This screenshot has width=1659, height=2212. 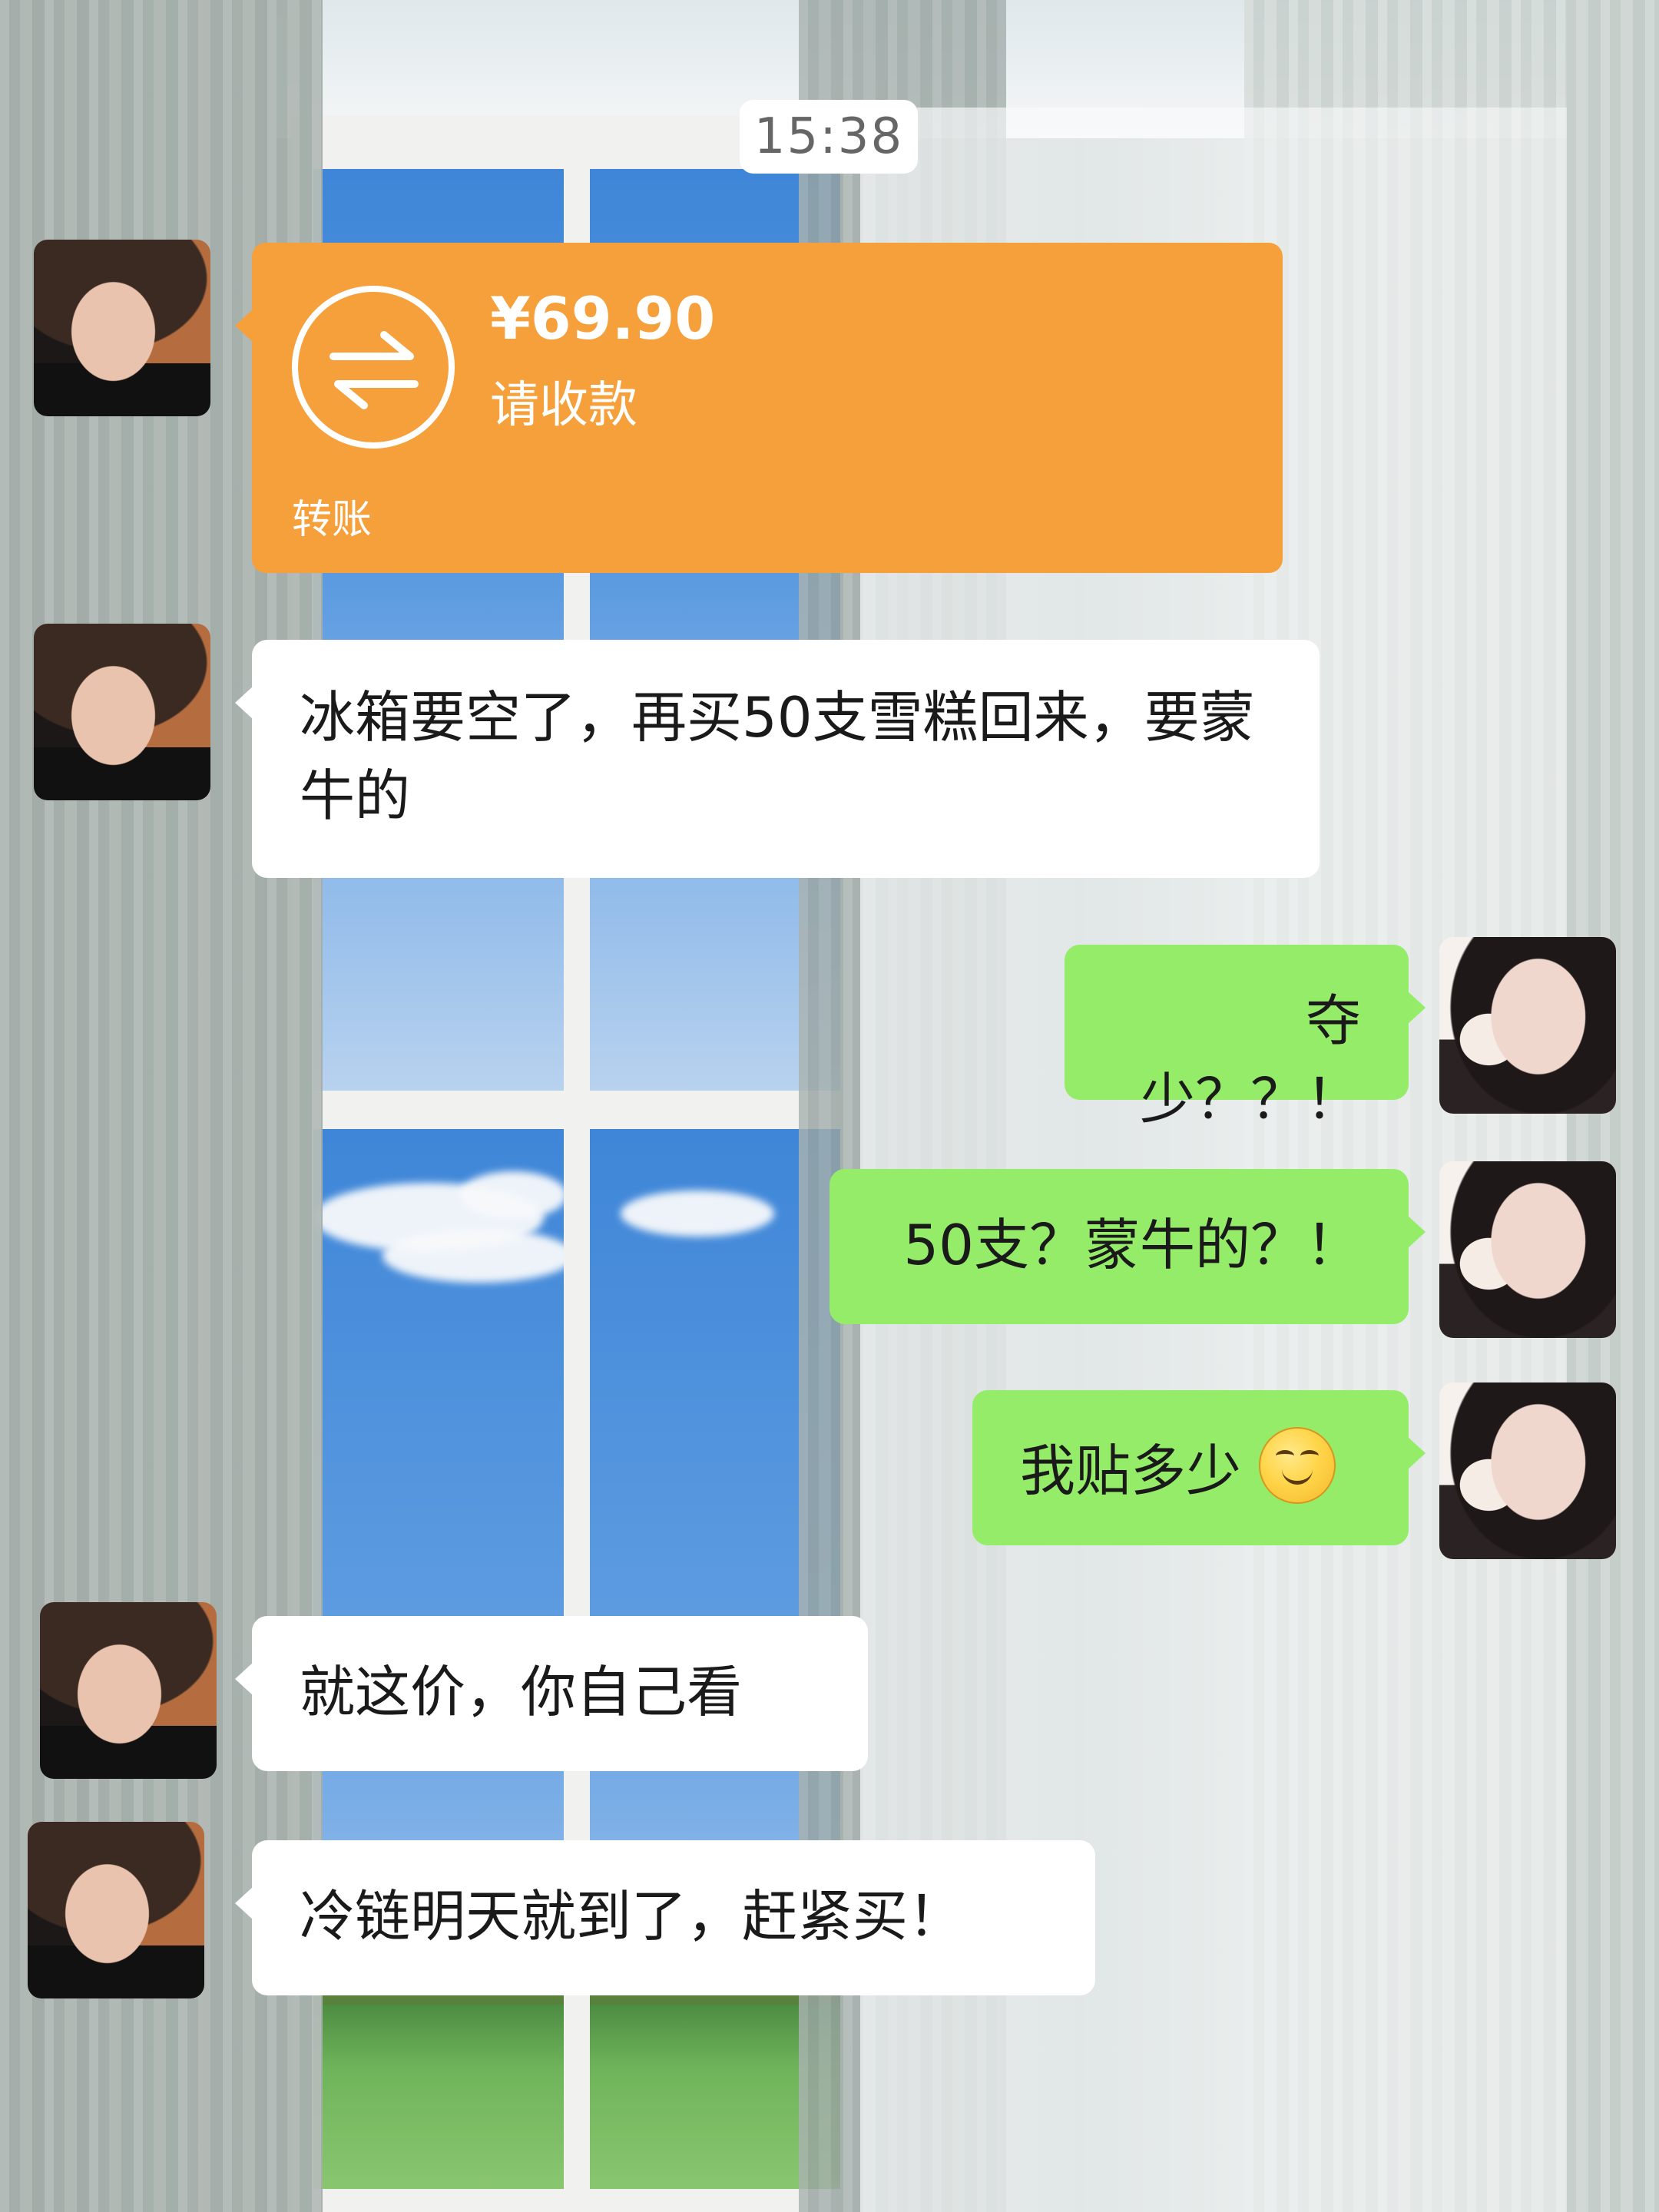 What do you see at coordinates (564, 405) in the screenshot?
I see `transfer-note: 请收款` at bounding box center [564, 405].